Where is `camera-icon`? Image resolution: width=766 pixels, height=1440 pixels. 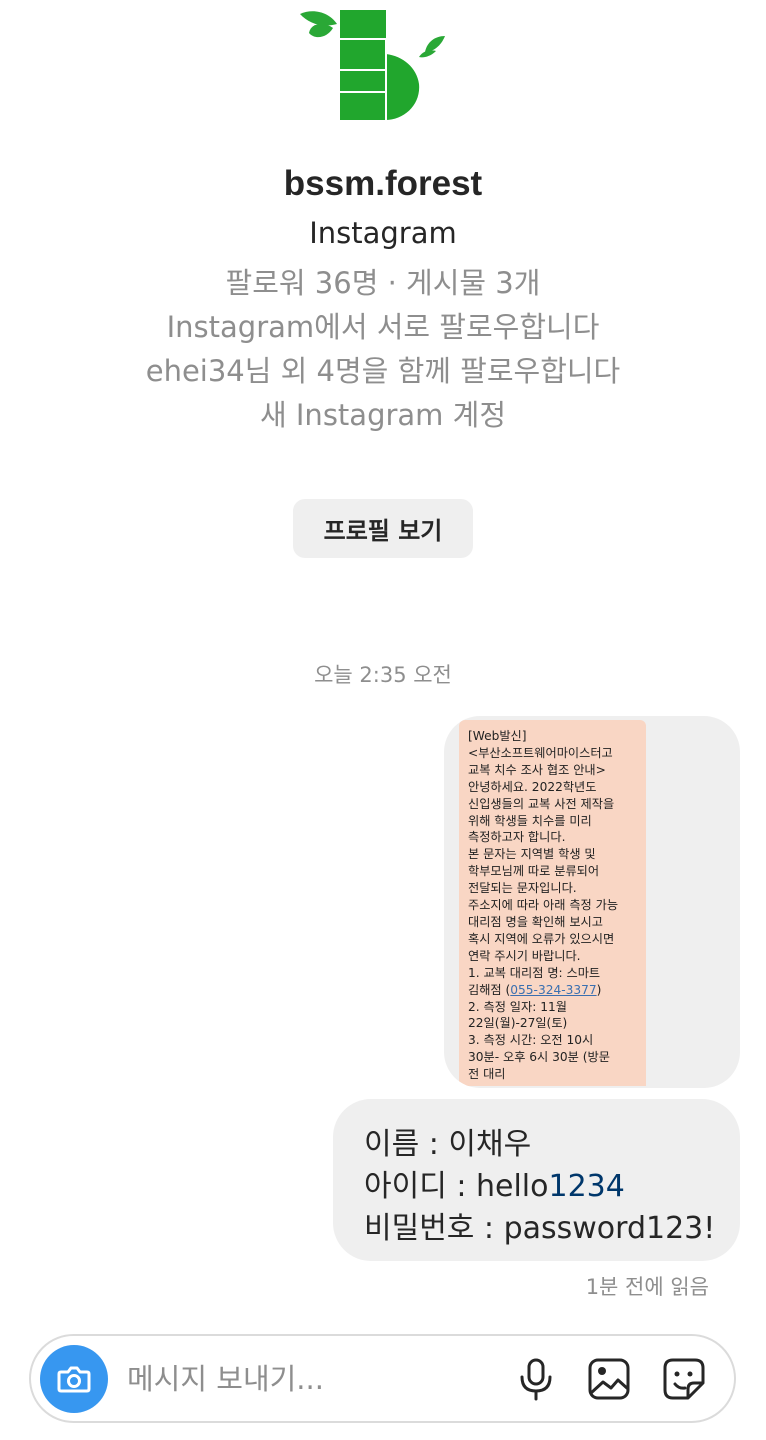
camera-icon is located at coordinates (74, 1379).